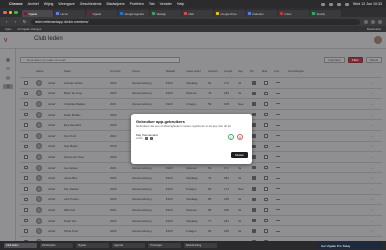 The width and height of the screenshot is (386, 250). Describe the element at coordinates (355, 60) in the screenshot. I see `filter-button: Filter` at that location.